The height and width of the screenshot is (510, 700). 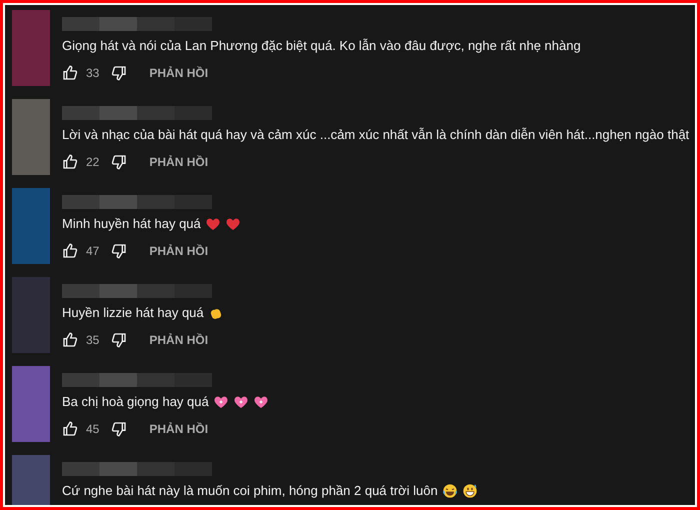 I want to click on grinning-face-icon, so click(x=470, y=491).